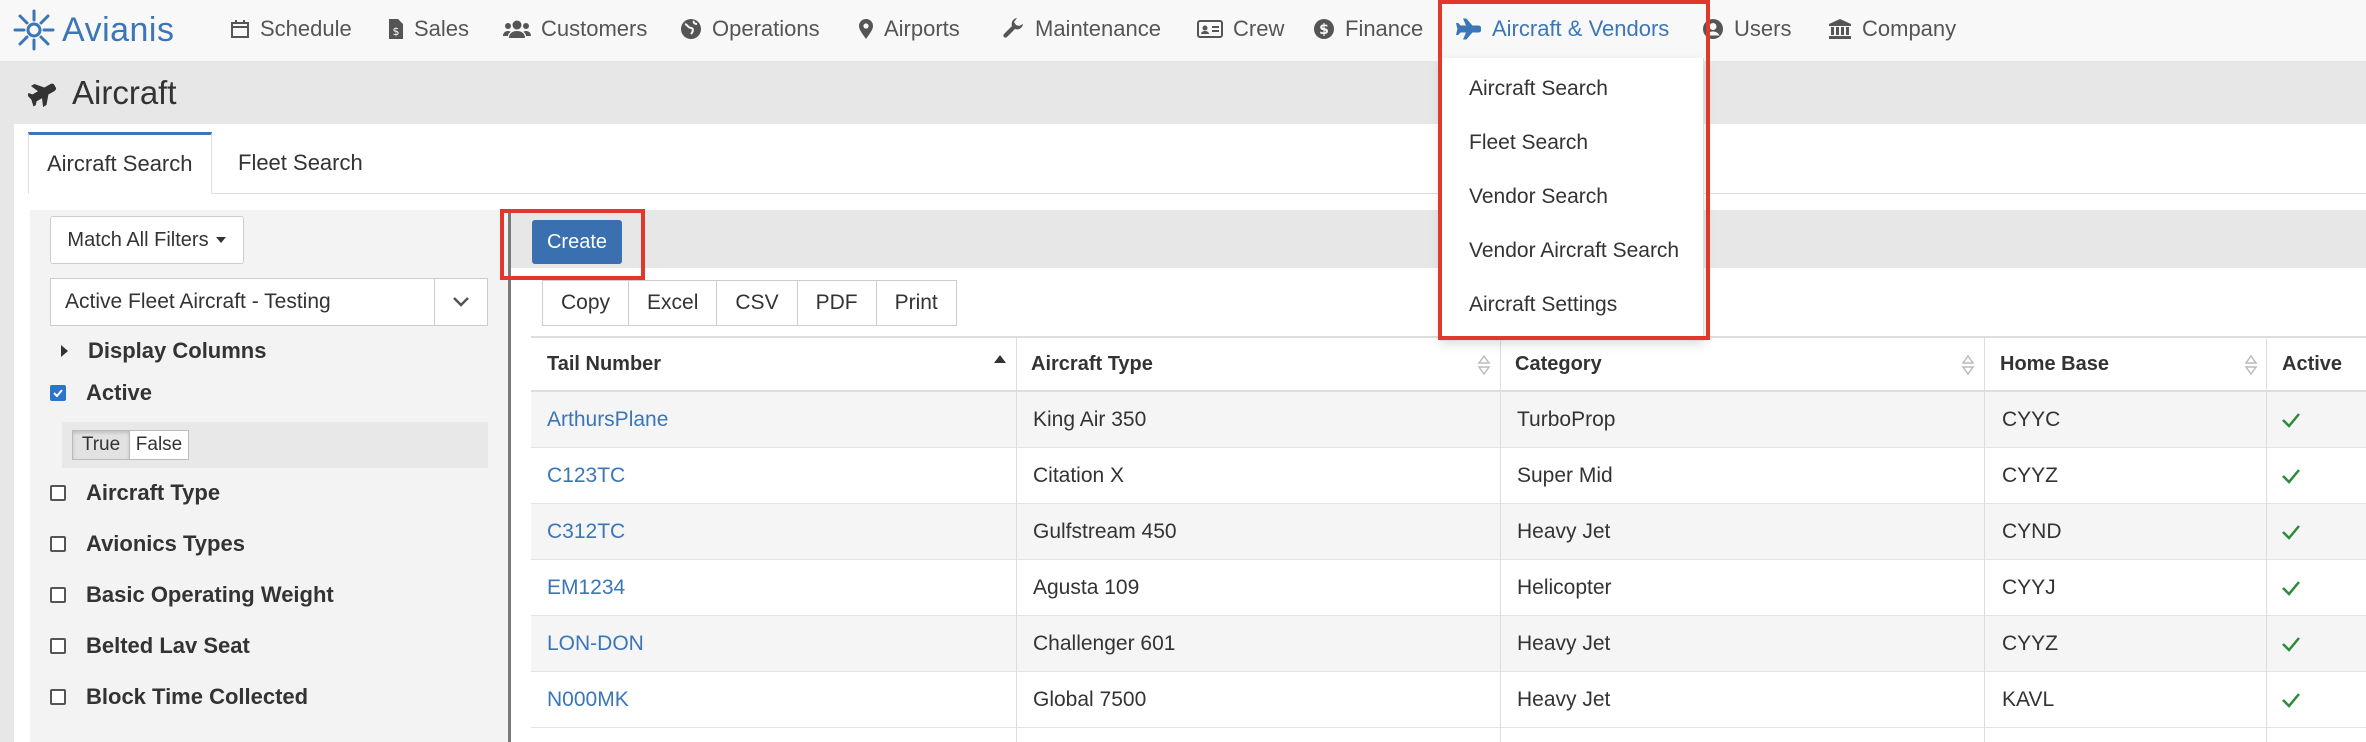  I want to click on home-base-cell: CYYJ, so click(2029, 587).